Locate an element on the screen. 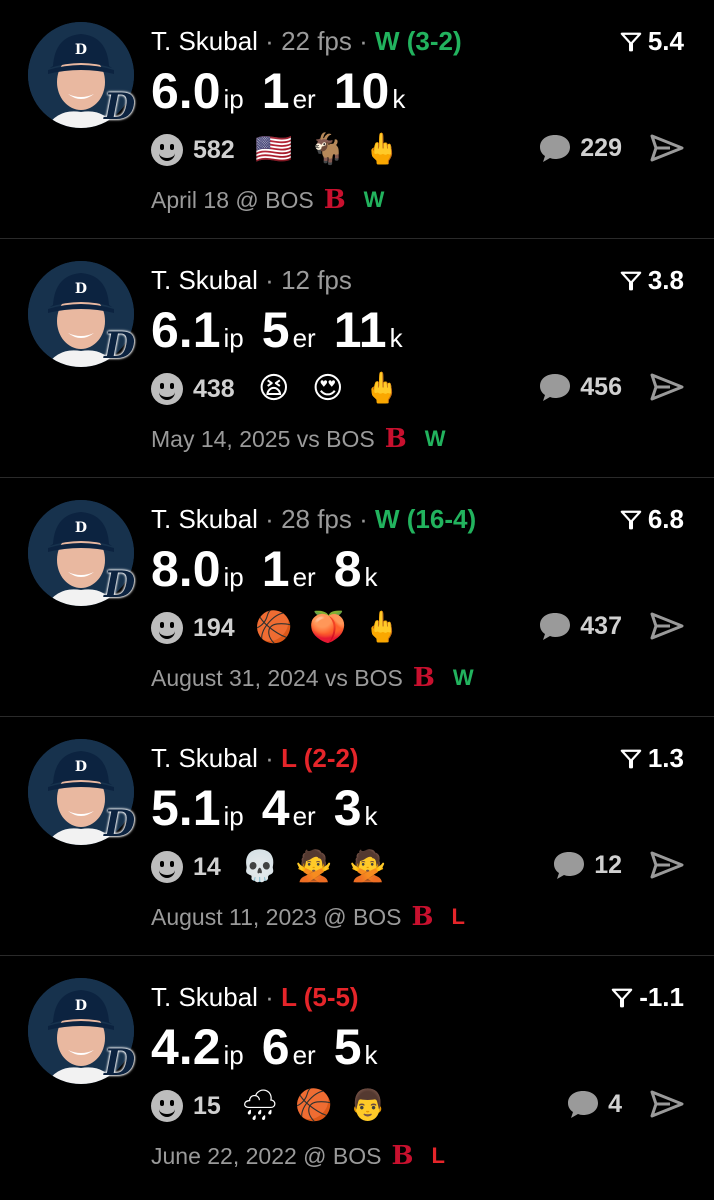  strikeouts: 10 is located at coordinates (361, 91).